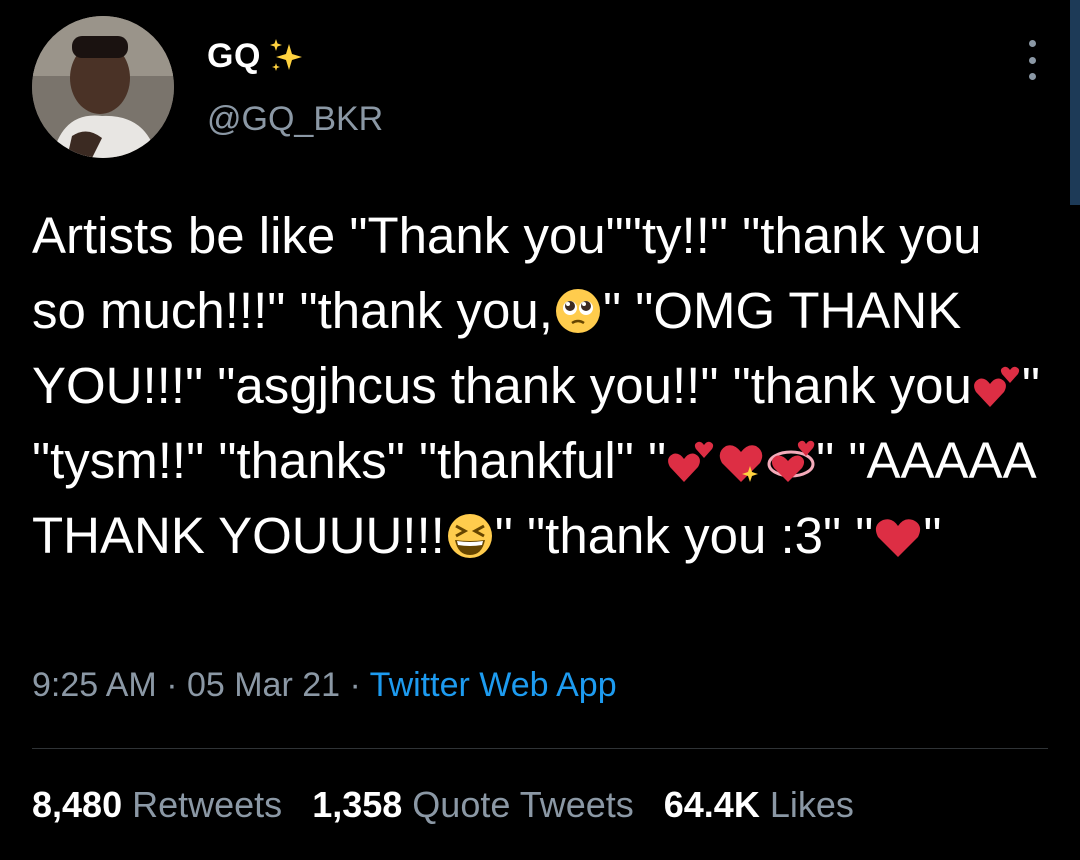  What do you see at coordinates (470, 532) in the screenshot?
I see `grinning-squinting-face-icon` at bounding box center [470, 532].